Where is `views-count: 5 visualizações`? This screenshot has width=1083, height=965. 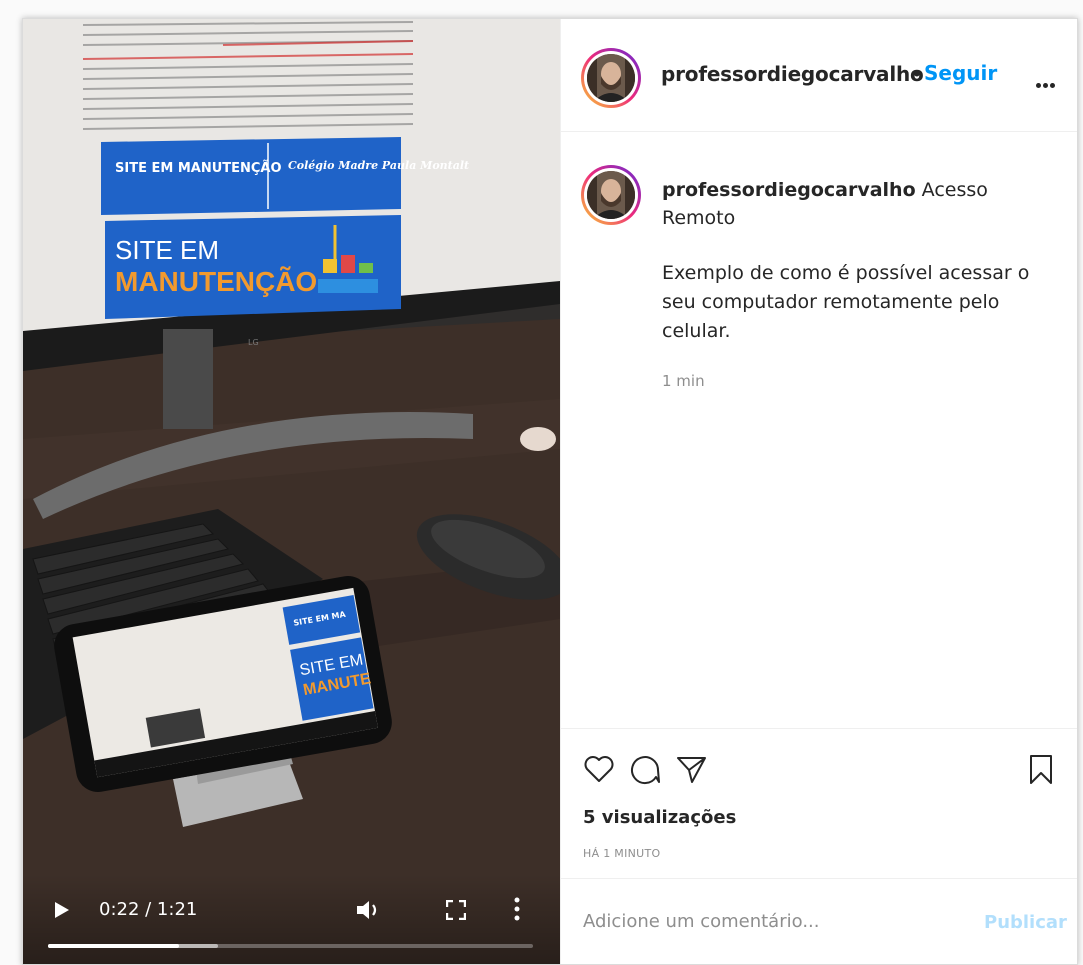
views-count: 5 visualizações is located at coordinates (659, 817).